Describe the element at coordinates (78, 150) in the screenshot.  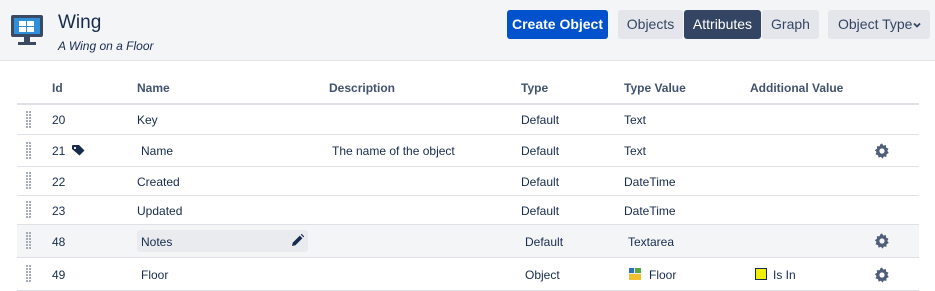
I see `tag-icon` at that location.